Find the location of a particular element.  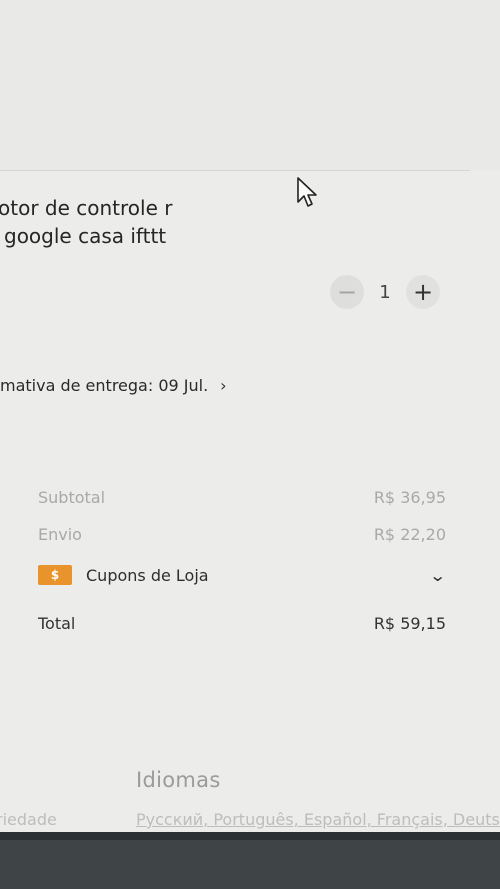

arrow-cursor-icon is located at coordinates (307, 192).